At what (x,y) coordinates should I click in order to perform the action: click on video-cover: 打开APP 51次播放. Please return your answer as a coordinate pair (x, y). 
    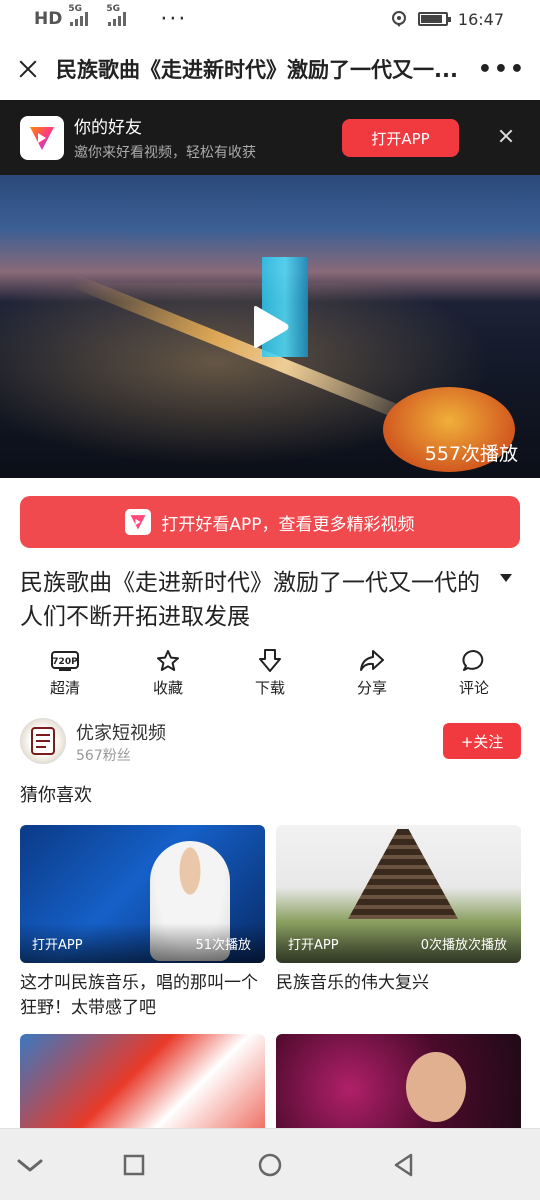
    Looking at the image, I should click on (142, 894).